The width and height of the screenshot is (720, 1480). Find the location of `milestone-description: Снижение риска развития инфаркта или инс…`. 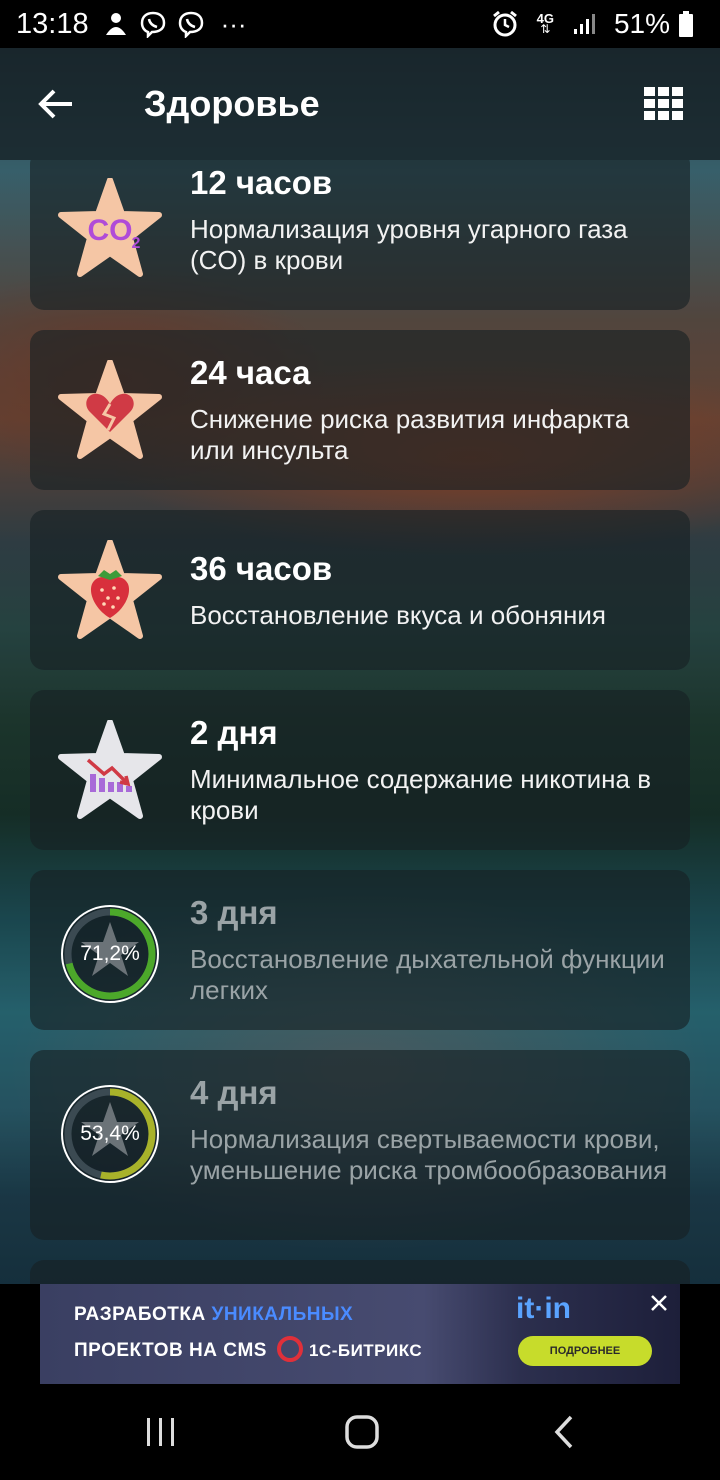

milestone-description: Снижение риска развития инфаркта или инс… is located at coordinates (410, 434).